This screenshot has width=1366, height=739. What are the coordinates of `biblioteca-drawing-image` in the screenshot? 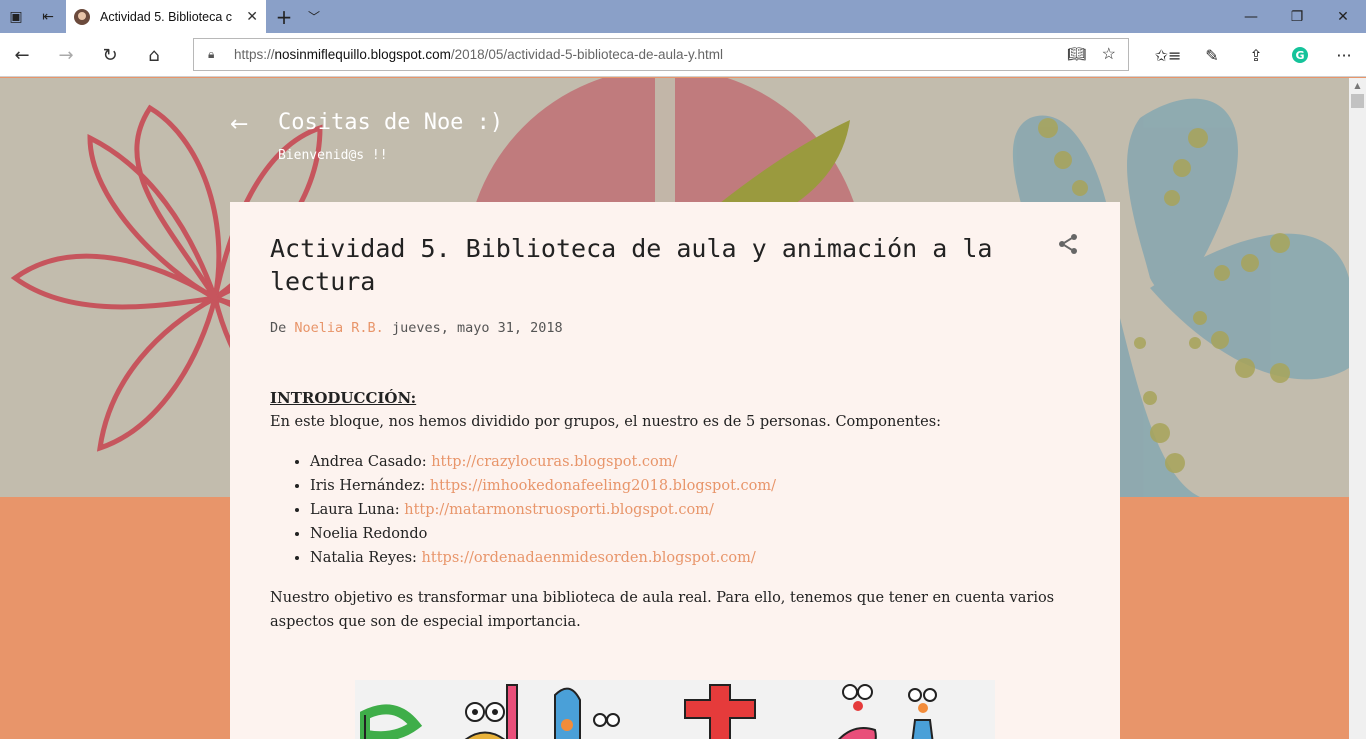 It's located at (648, 711).